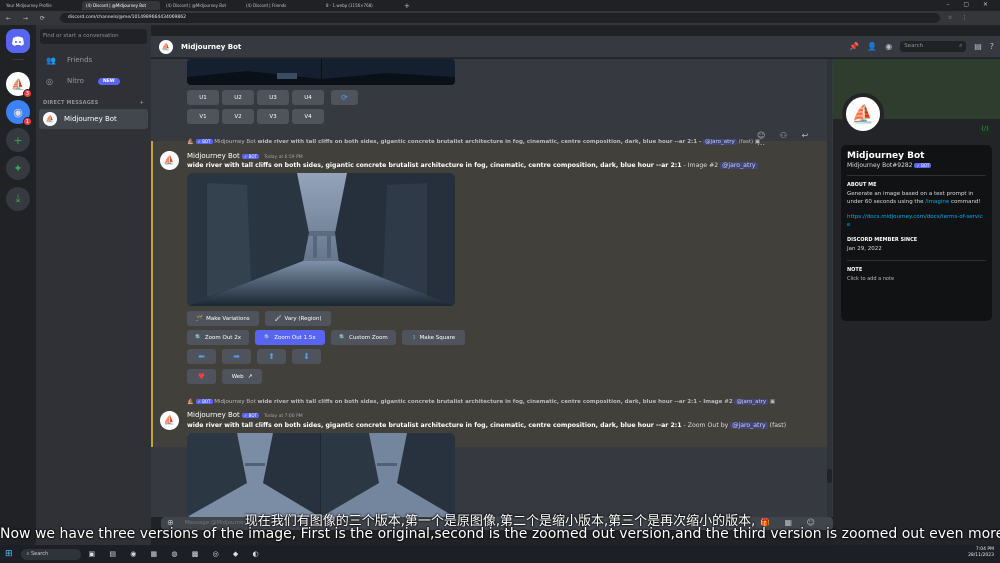  What do you see at coordinates (361, 5) in the screenshot?
I see `browser-tab: 8 - 1.webp (1156×768)` at bounding box center [361, 5].